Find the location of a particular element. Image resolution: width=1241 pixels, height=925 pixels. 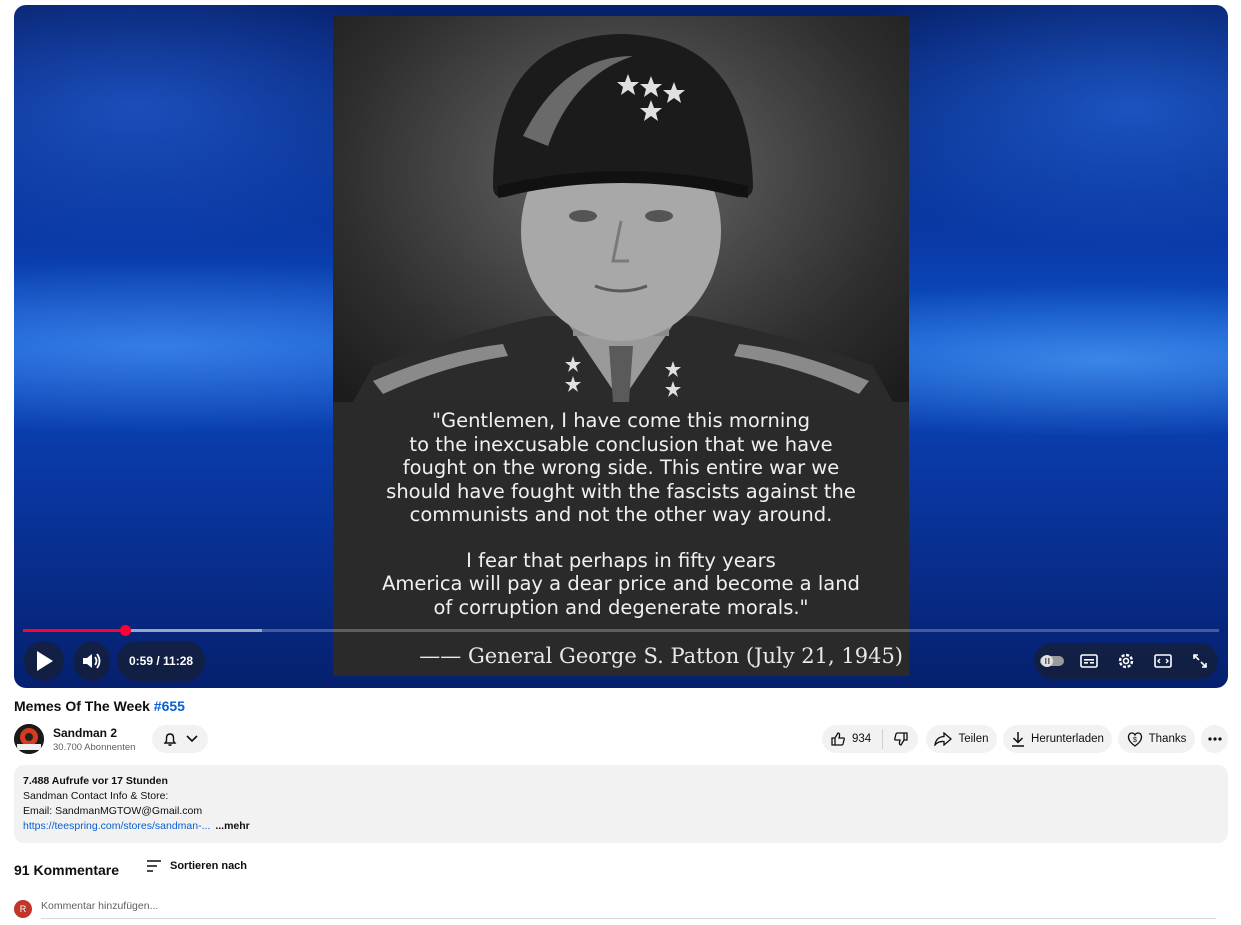

time-display: 0:59 / 11:28 is located at coordinates (161, 661).